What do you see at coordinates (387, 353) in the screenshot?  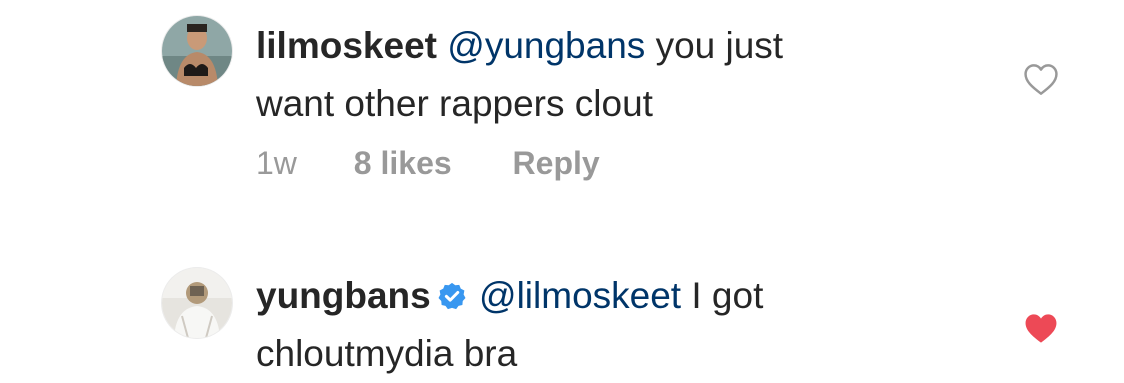 I see `comment-body-line2: chloutmydia bra` at bounding box center [387, 353].